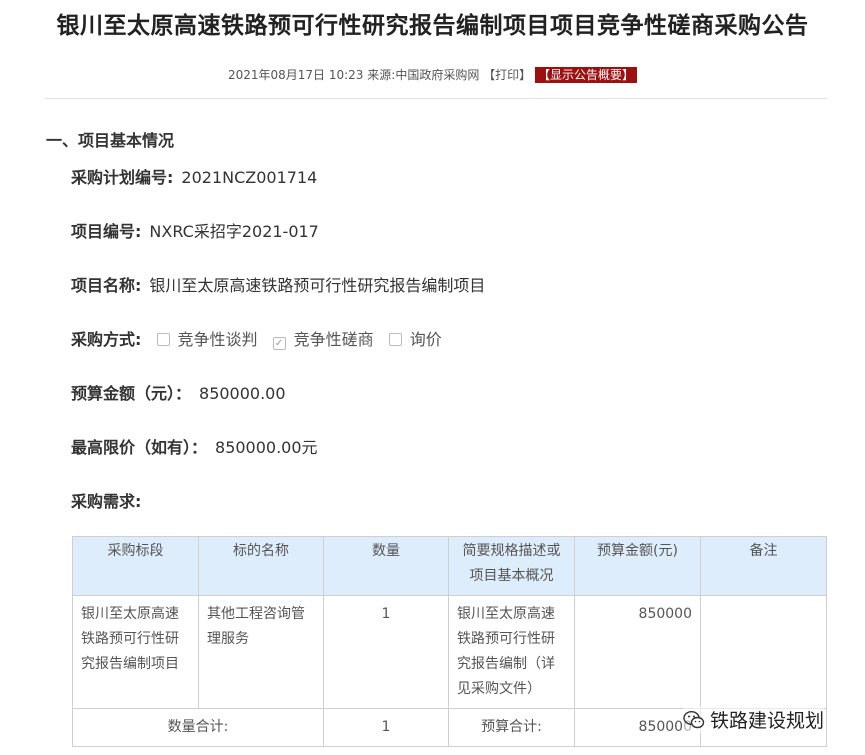  What do you see at coordinates (511, 652) in the screenshot?
I see `table-cell: 银川至太原高速铁路预可行性研究报告编制（详见采购文件）` at bounding box center [511, 652].